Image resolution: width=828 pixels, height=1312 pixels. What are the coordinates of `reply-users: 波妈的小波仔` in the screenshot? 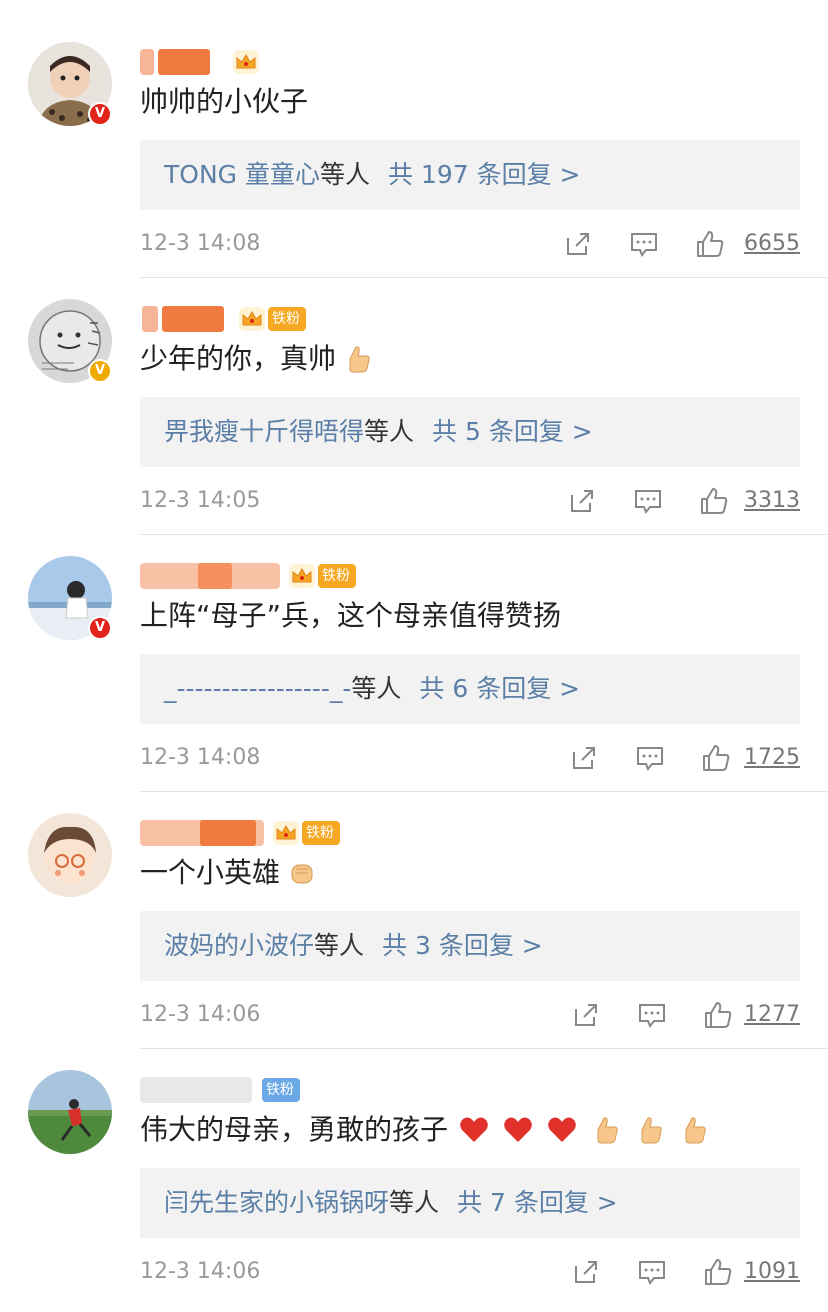 It's located at (239, 945).